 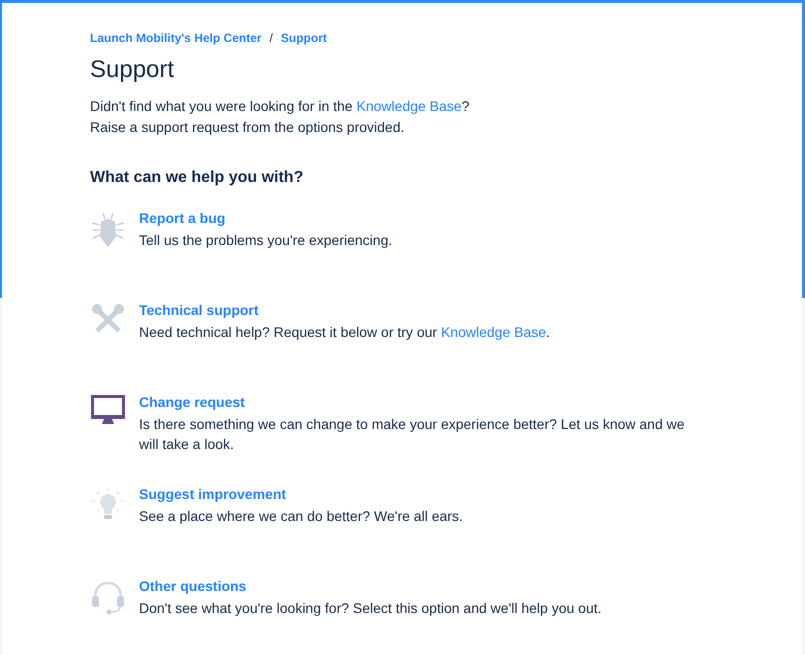 What do you see at coordinates (345, 332) in the screenshot?
I see `option-description: Need technical help? Request it below or try our Knowledge Base.` at bounding box center [345, 332].